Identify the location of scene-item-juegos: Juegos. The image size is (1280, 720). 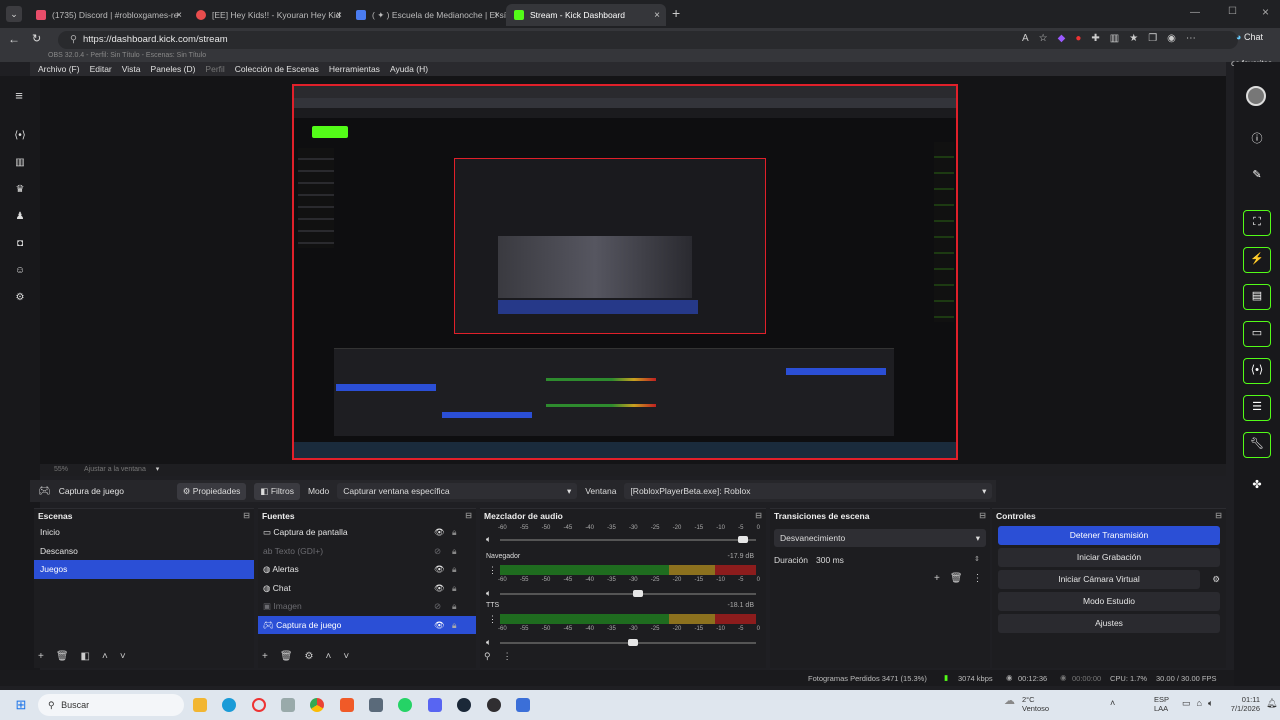
(144, 569).